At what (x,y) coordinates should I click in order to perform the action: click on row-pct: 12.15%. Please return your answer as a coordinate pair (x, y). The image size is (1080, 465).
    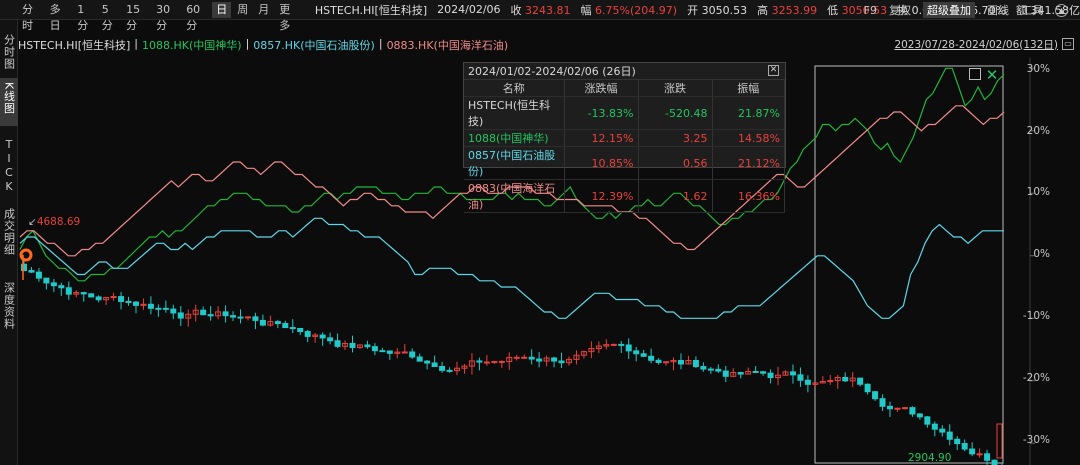
    Looking at the image, I should click on (601, 138).